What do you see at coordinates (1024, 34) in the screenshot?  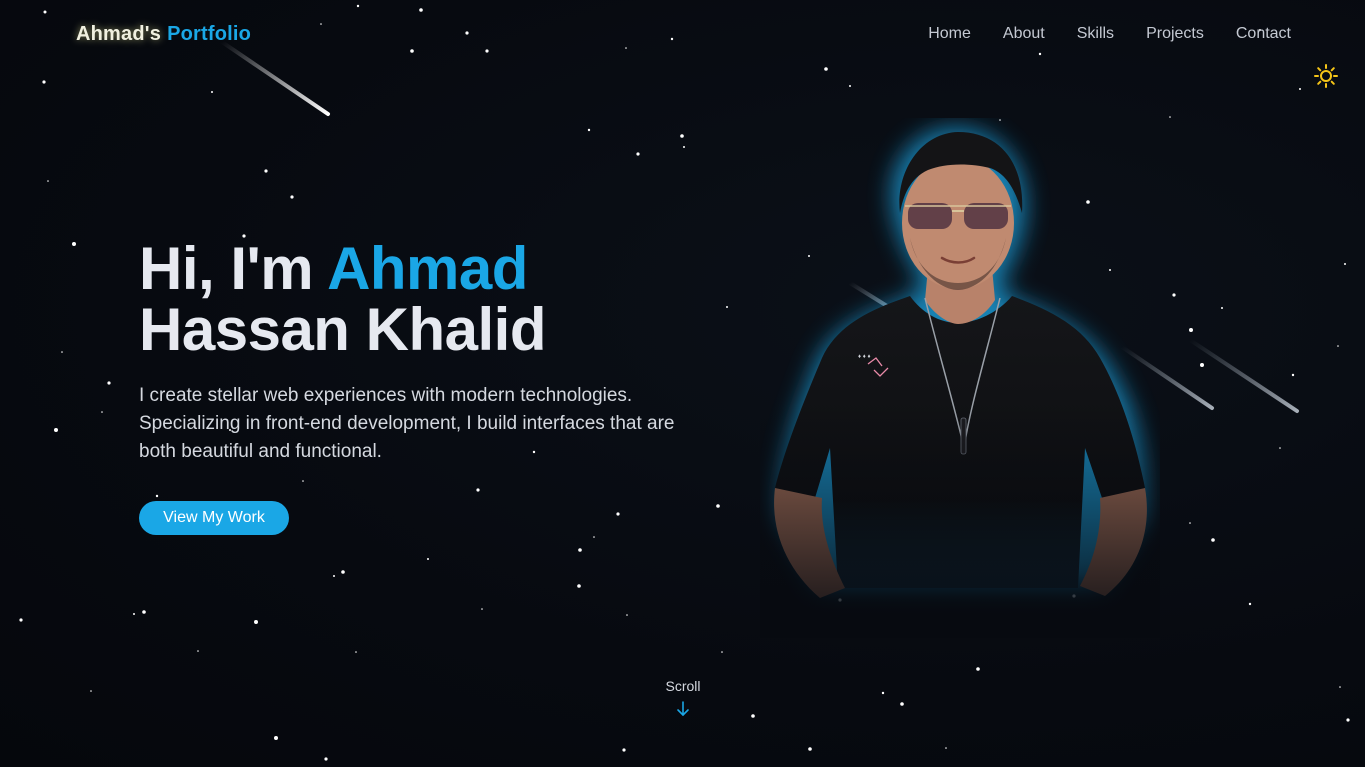 I see `nav-link-about: About` at bounding box center [1024, 34].